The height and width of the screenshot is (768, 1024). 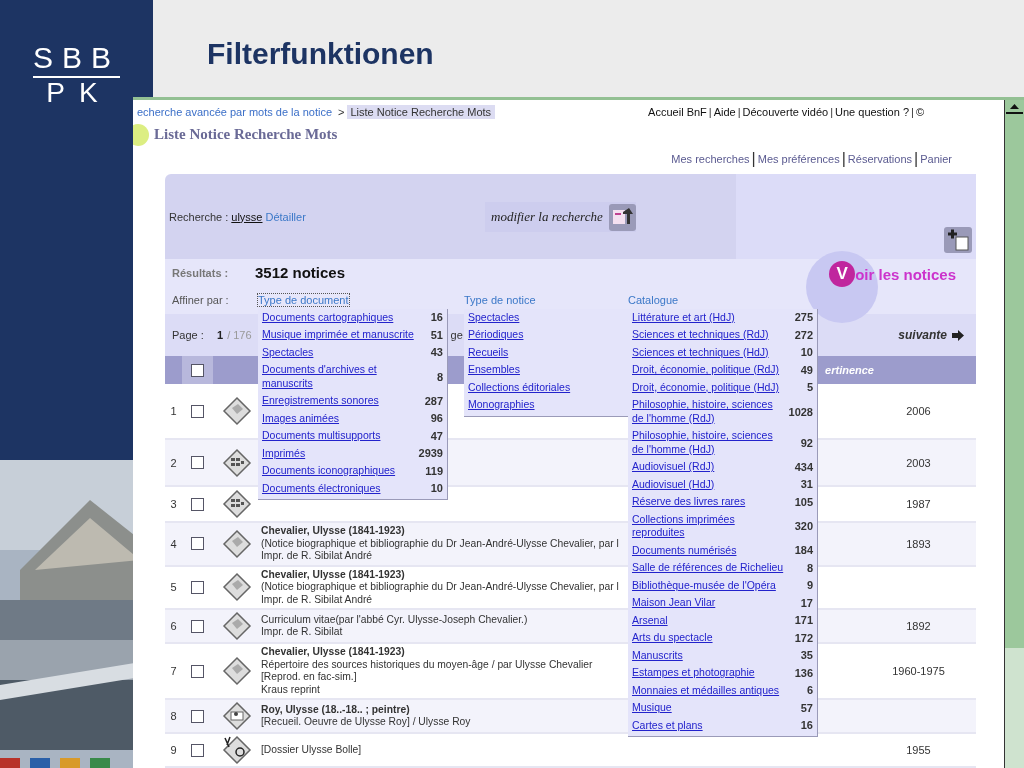 What do you see at coordinates (247, 216) in the screenshot?
I see `search-query-link: ulysse` at bounding box center [247, 216].